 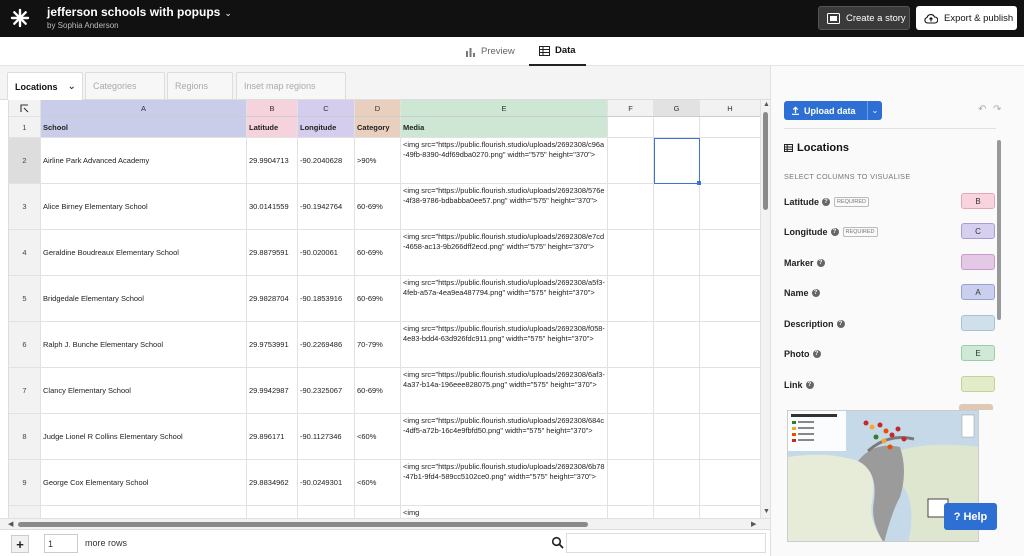 What do you see at coordinates (25, 391) in the screenshot?
I see `row-number: 7` at bounding box center [25, 391].